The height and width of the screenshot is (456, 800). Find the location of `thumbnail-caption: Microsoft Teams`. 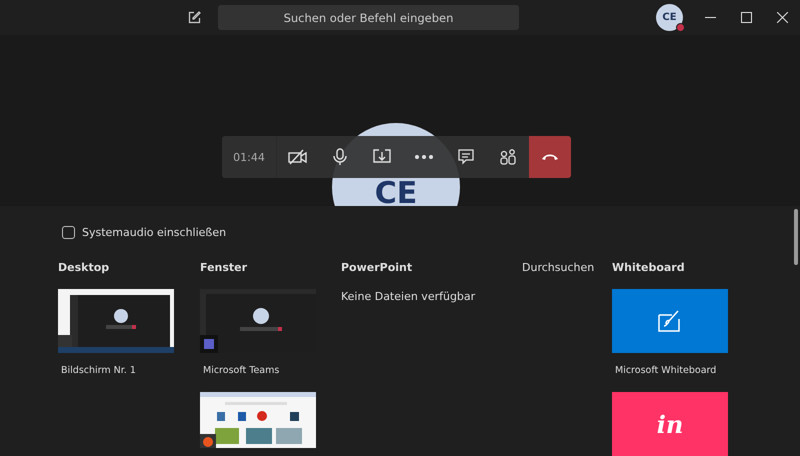

thumbnail-caption: Microsoft Teams is located at coordinates (241, 371).